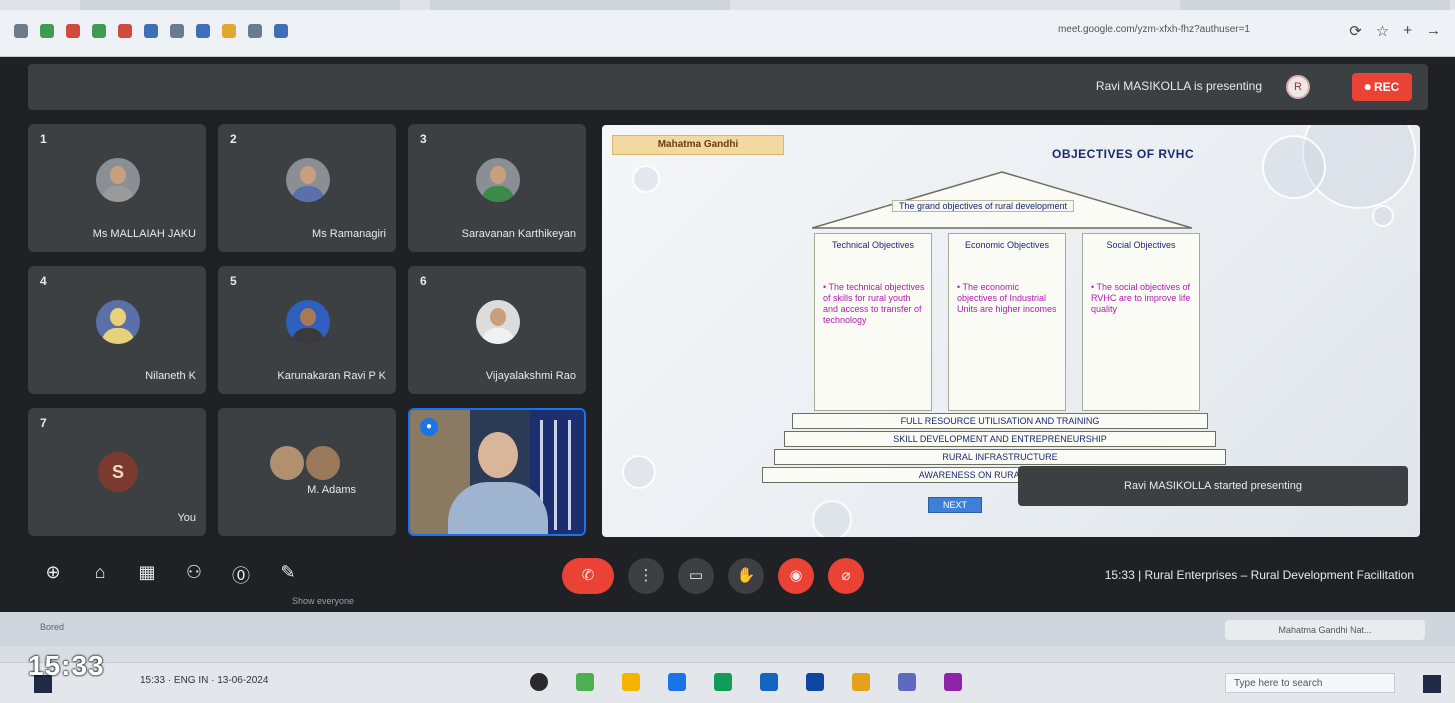 Image resolution: width=1455 pixels, height=703 pixels. Describe the element at coordinates (241, 575) in the screenshot. I see `info-icon: ⓪` at that location.